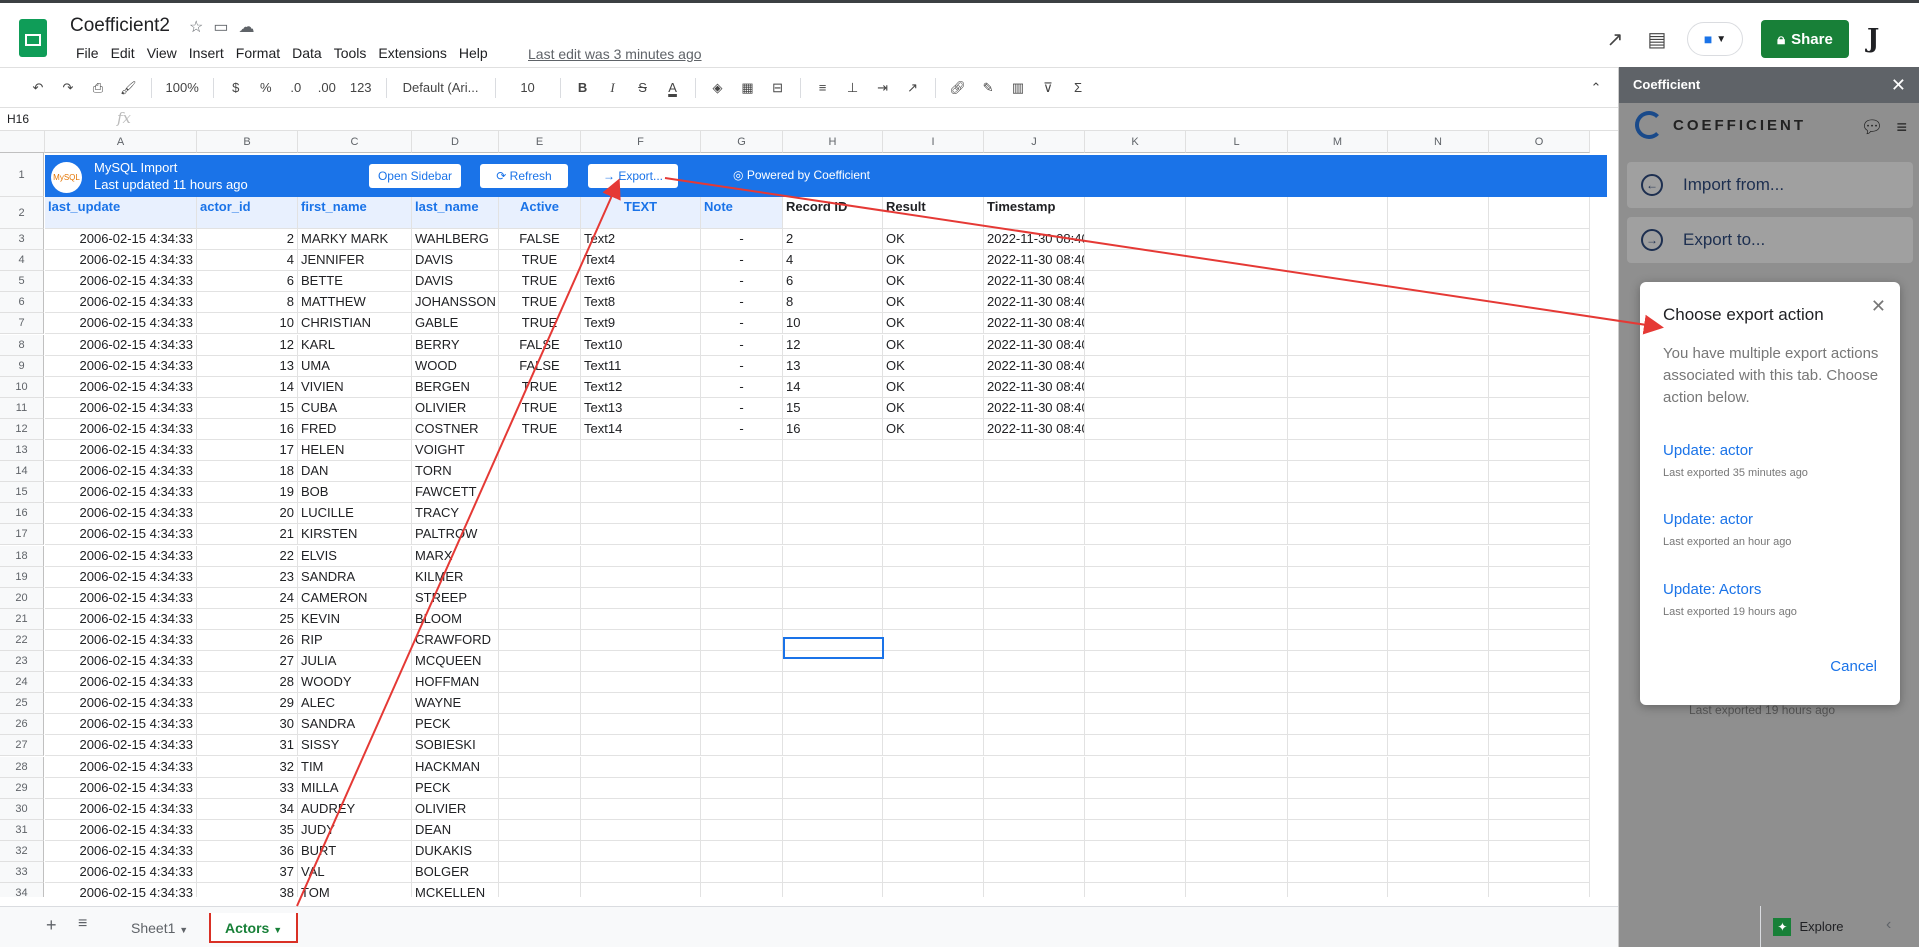  What do you see at coordinates (455, 683) in the screenshot?
I see `data-cell: HOFFMAN` at bounding box center [455, 683].